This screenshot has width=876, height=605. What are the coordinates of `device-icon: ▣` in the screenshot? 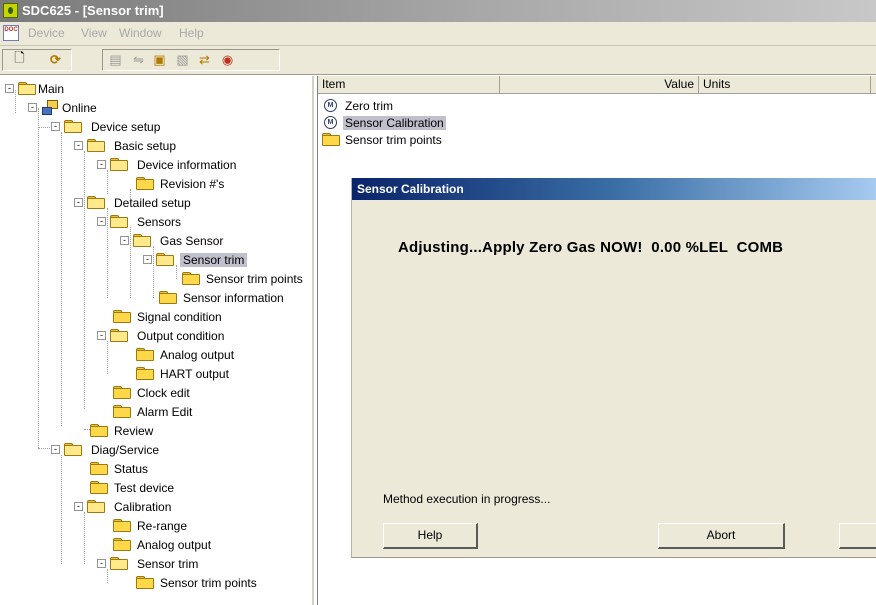 It's located at (159, 59).